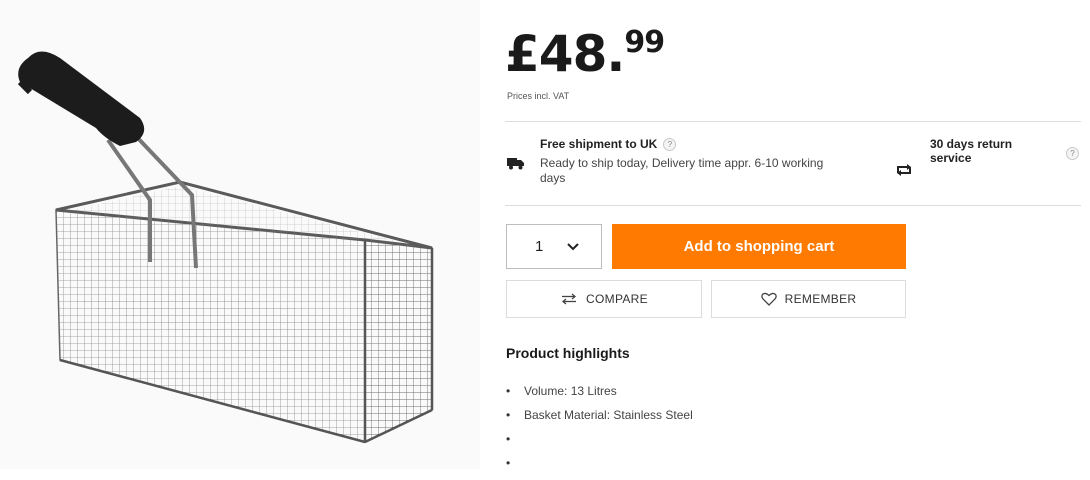 The width and height of the screenshot is (1090, 480). I want to click on shipping-title: Free shipment to UK?, so click(608, 144).